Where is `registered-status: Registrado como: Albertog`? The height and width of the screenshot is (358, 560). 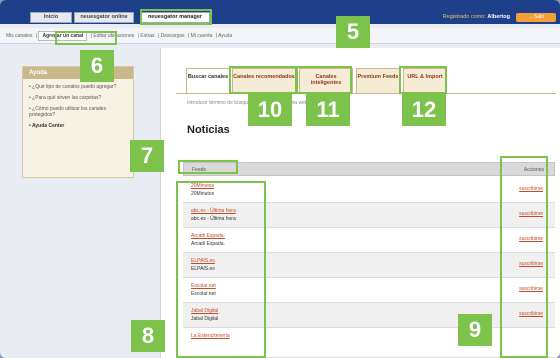 registered-status: Registrado como: Albertog is located at coordinates (476, 17).